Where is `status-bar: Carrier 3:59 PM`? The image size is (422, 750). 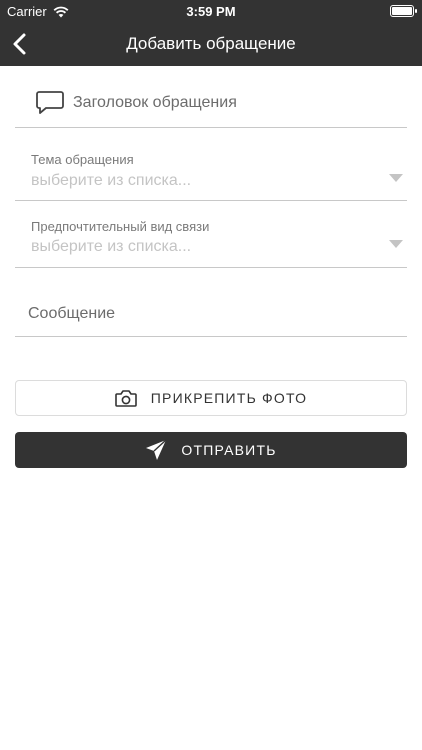 status-bar: Carrier 3:59 PM is located at coordinates (211, 11).